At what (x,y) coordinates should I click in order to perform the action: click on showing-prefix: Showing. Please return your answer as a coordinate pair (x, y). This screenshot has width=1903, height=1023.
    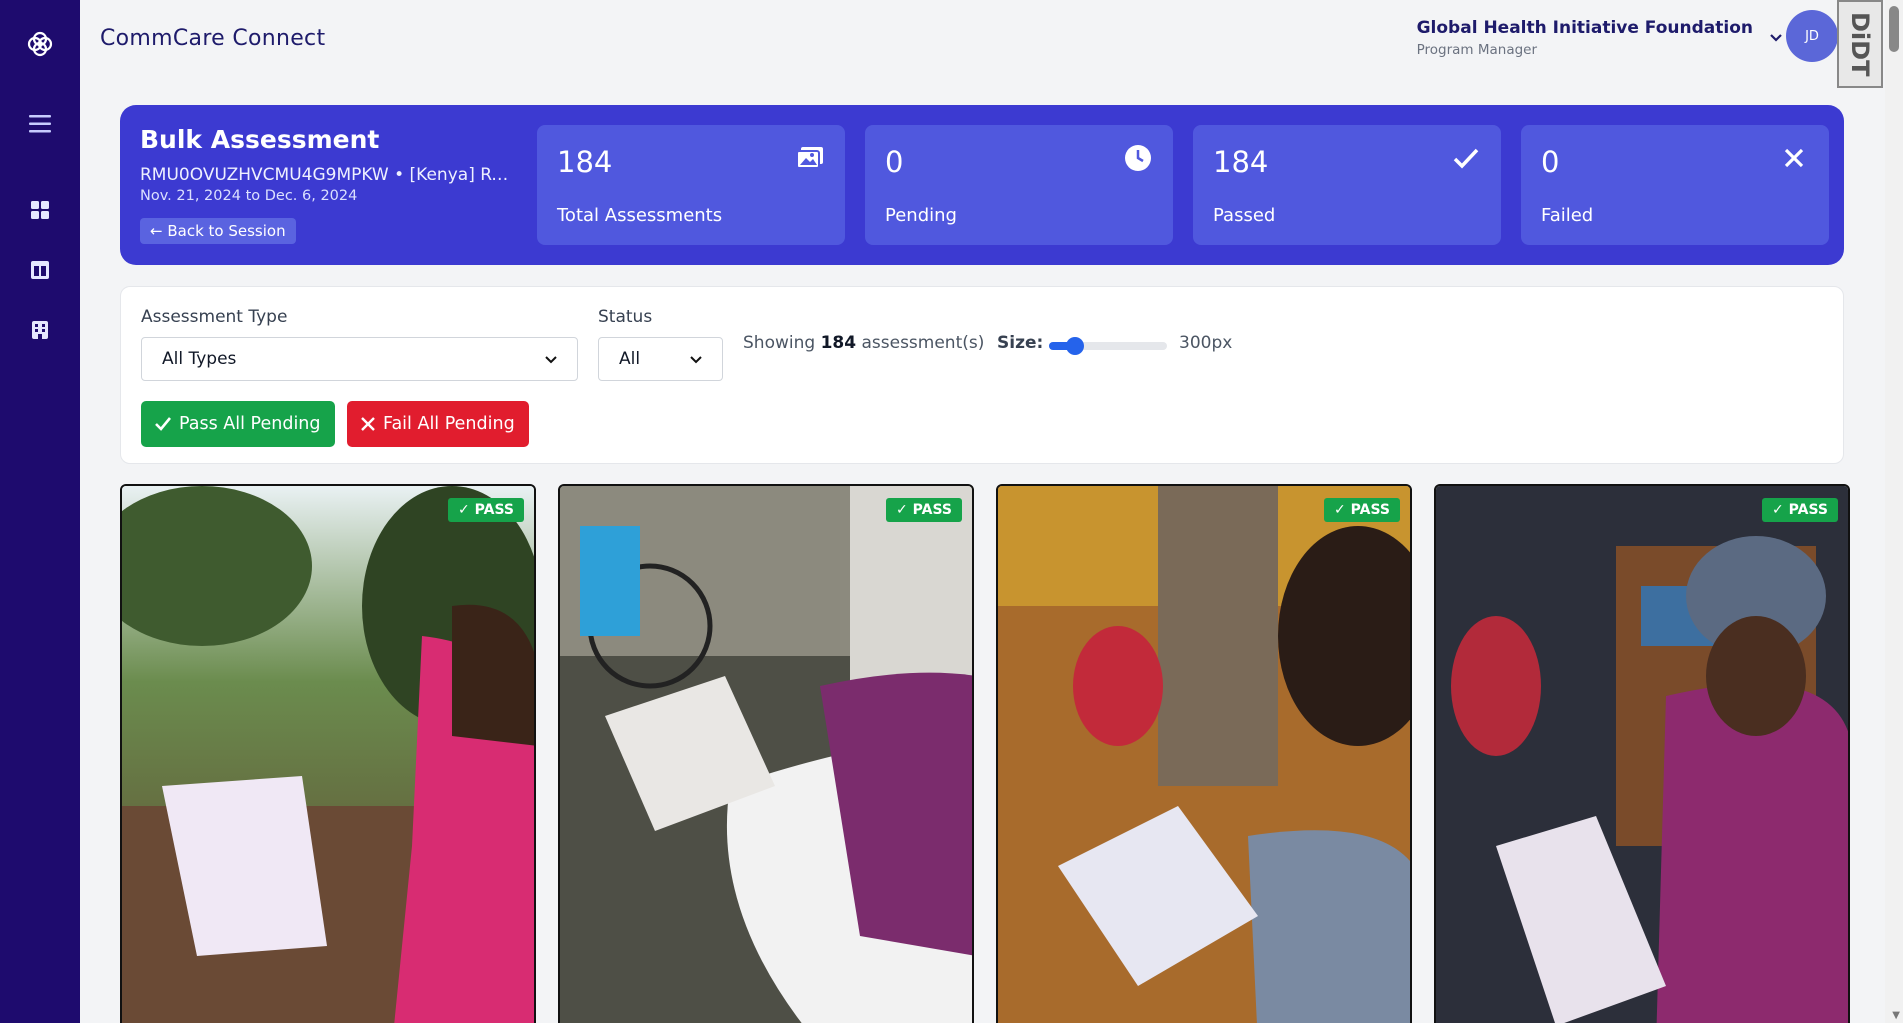
    Looking at the image, I should click on (779, 343).